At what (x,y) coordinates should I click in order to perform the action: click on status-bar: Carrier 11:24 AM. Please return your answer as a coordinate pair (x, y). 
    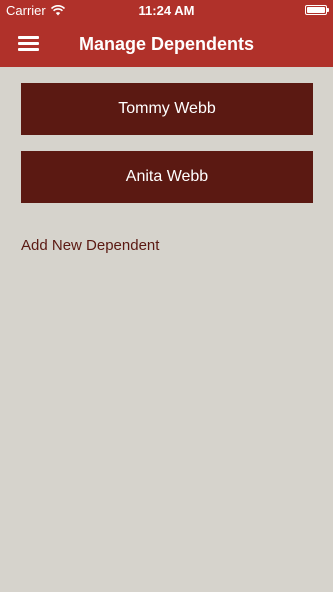
    Looking at the image, I should click on (166, 11).